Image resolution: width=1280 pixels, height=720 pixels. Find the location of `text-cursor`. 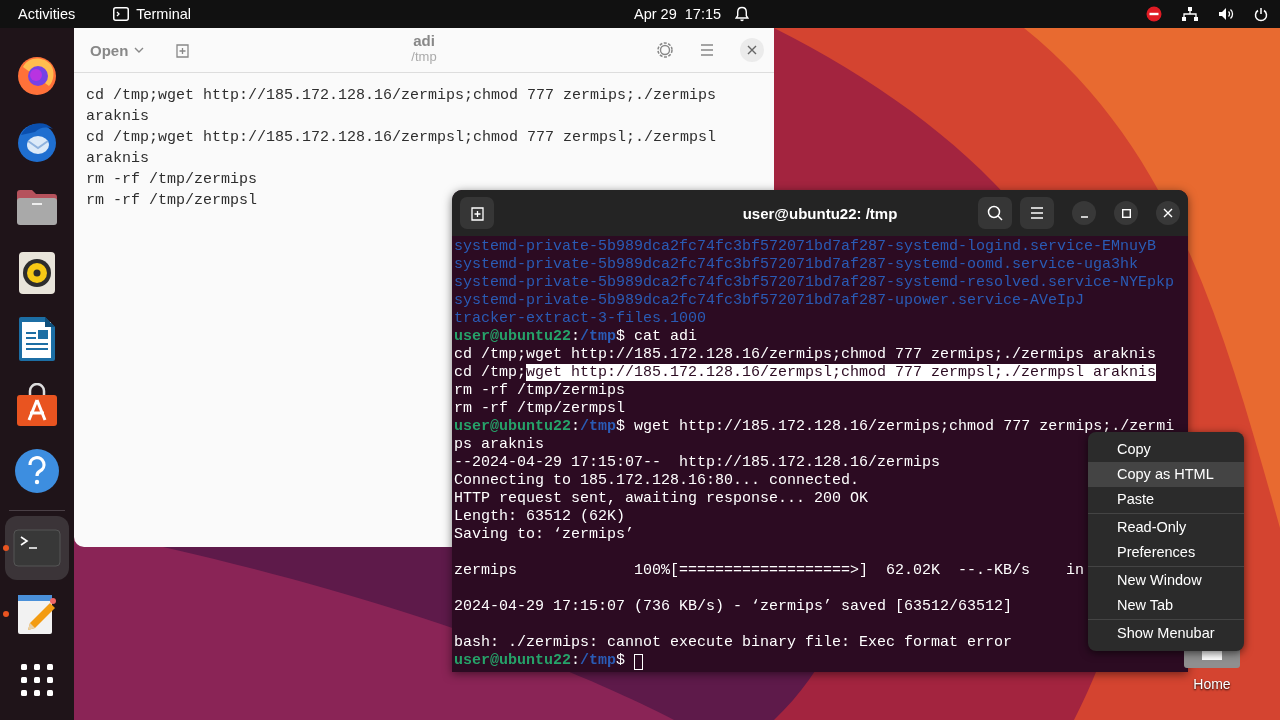

text-cursor is located at coordinates (639, 662).